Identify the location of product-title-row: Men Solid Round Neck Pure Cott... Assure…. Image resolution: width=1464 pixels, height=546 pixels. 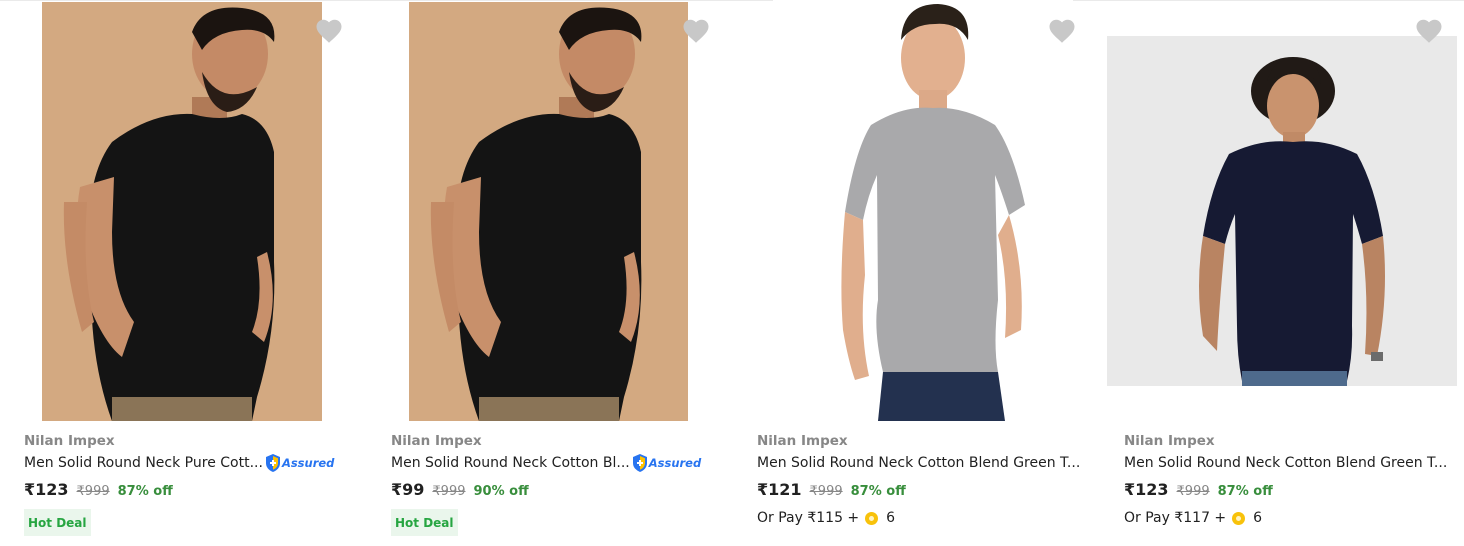
(179, 463).